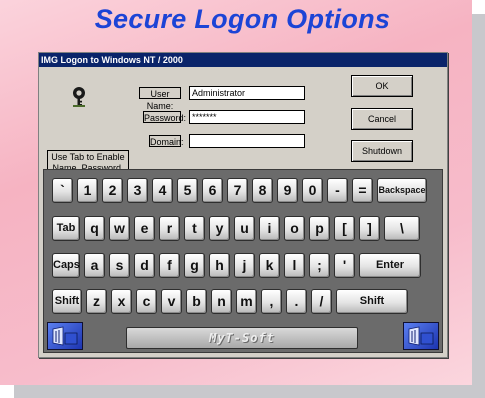 The image size is (485, 398). I want to click on key-row1-4: 4, so click(162, 190).